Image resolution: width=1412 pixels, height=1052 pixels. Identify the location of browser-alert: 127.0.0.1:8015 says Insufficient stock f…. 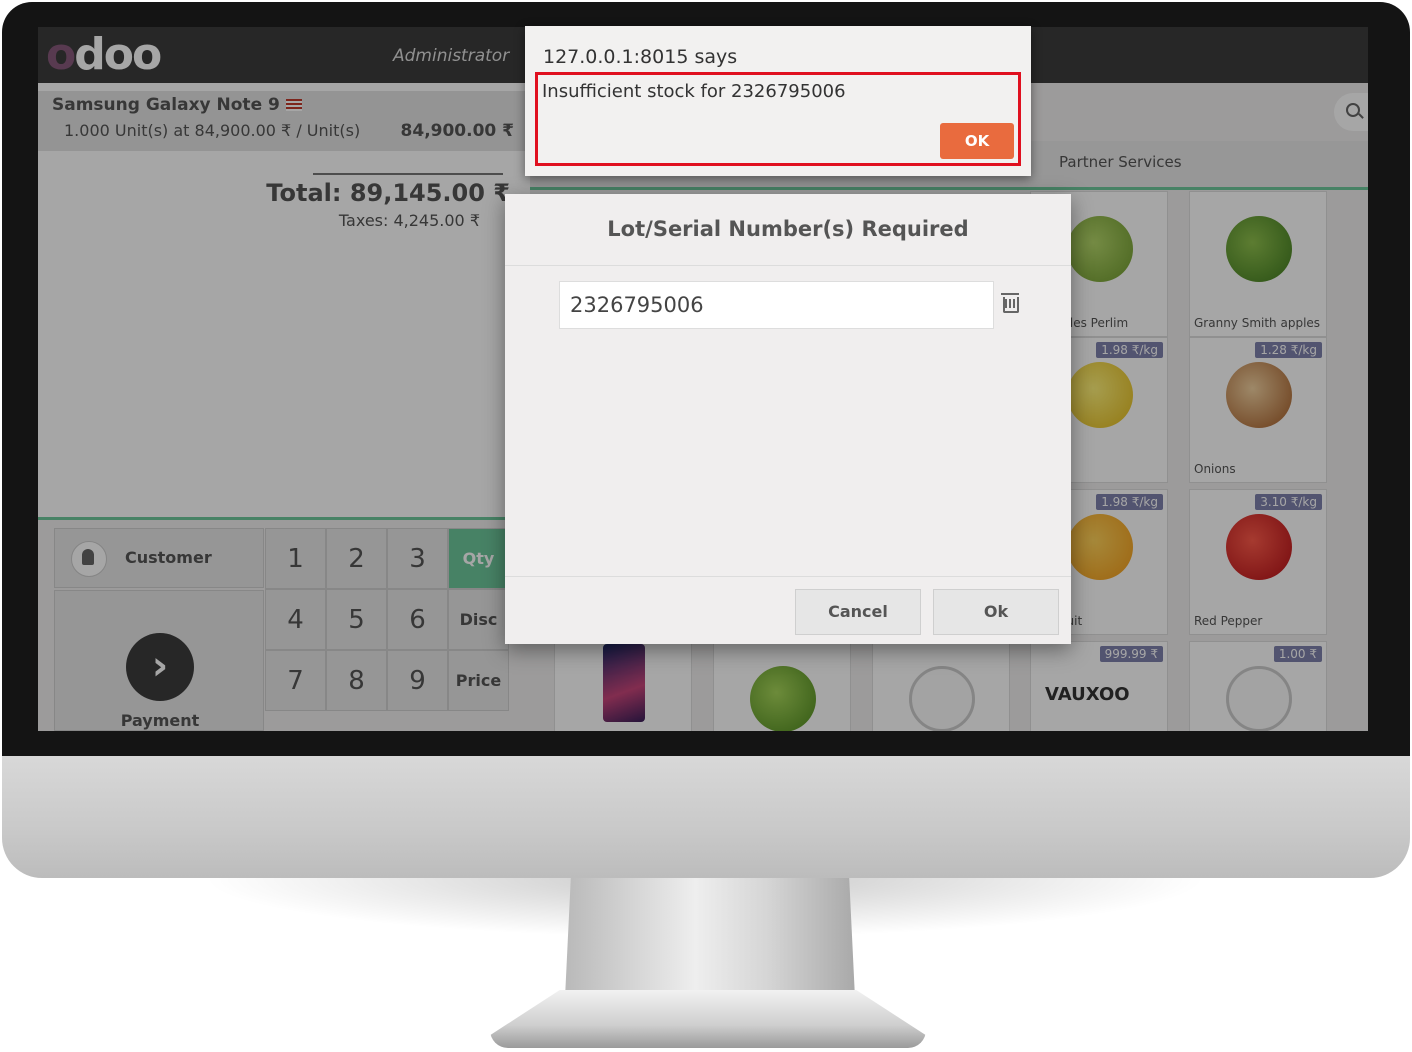
(778, 101).